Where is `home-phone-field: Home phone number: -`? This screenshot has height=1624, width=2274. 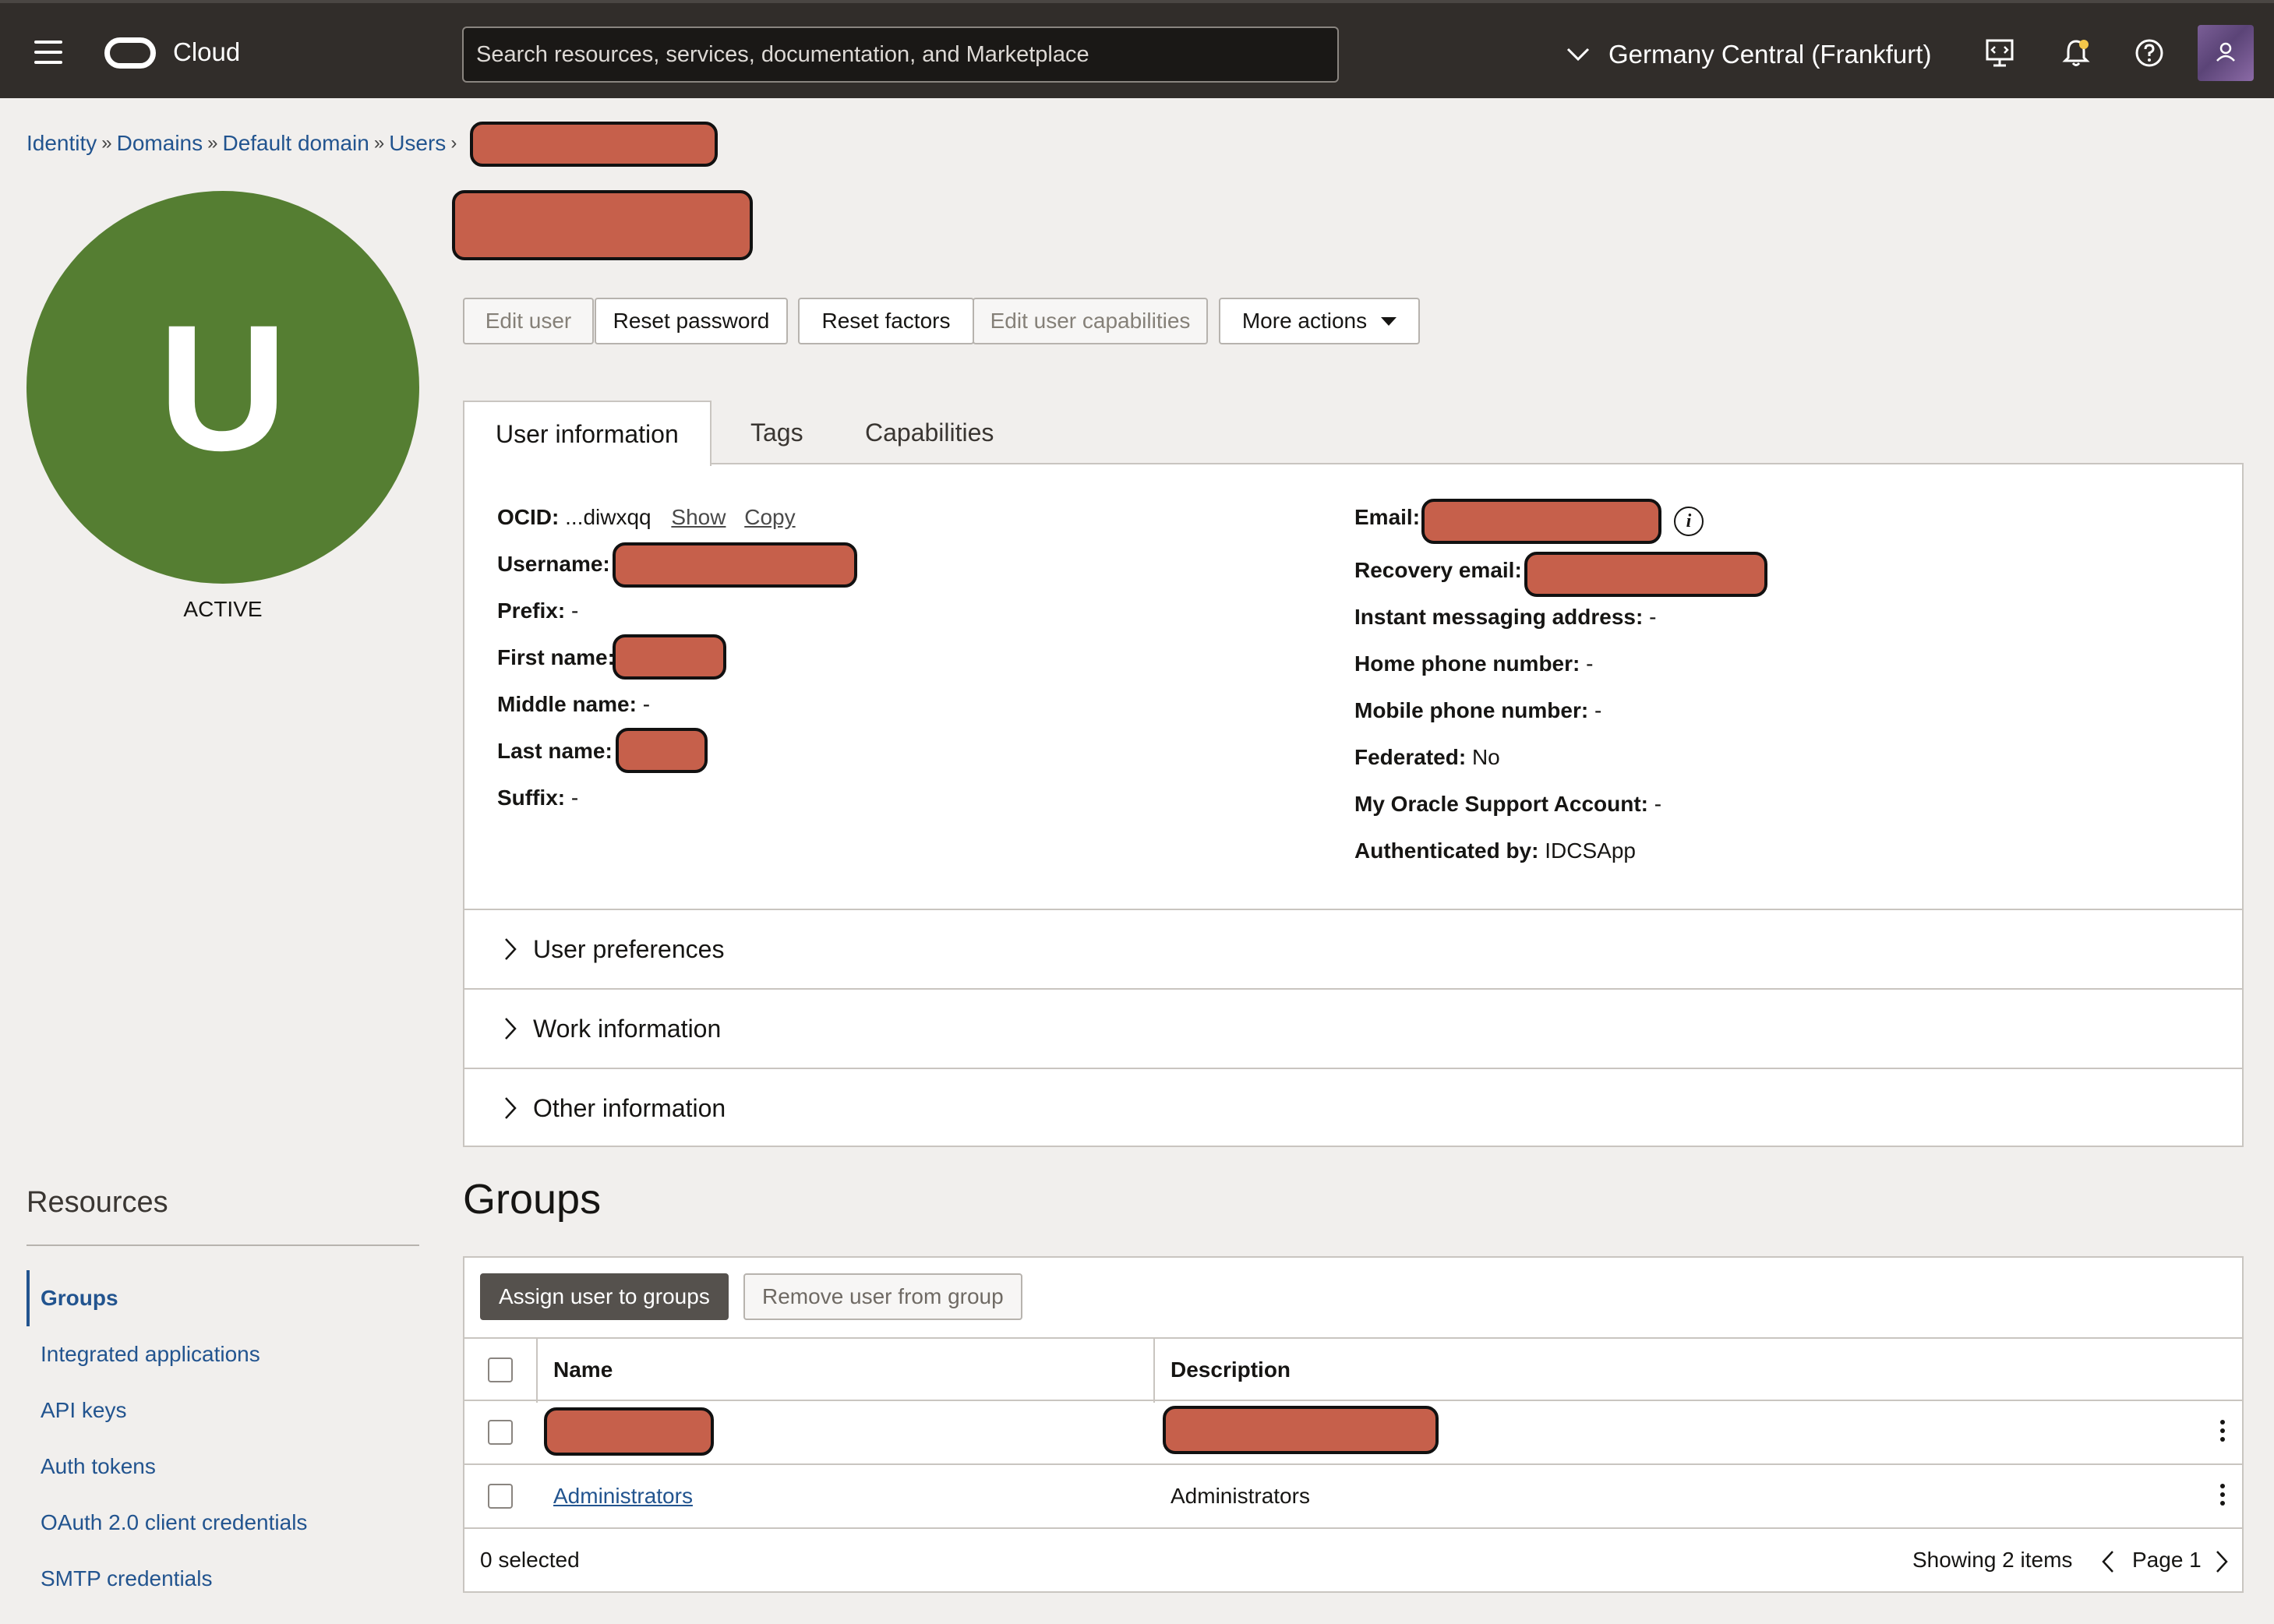
home-phone-field: Home phone number: - is located at coordinates (1473, 663).